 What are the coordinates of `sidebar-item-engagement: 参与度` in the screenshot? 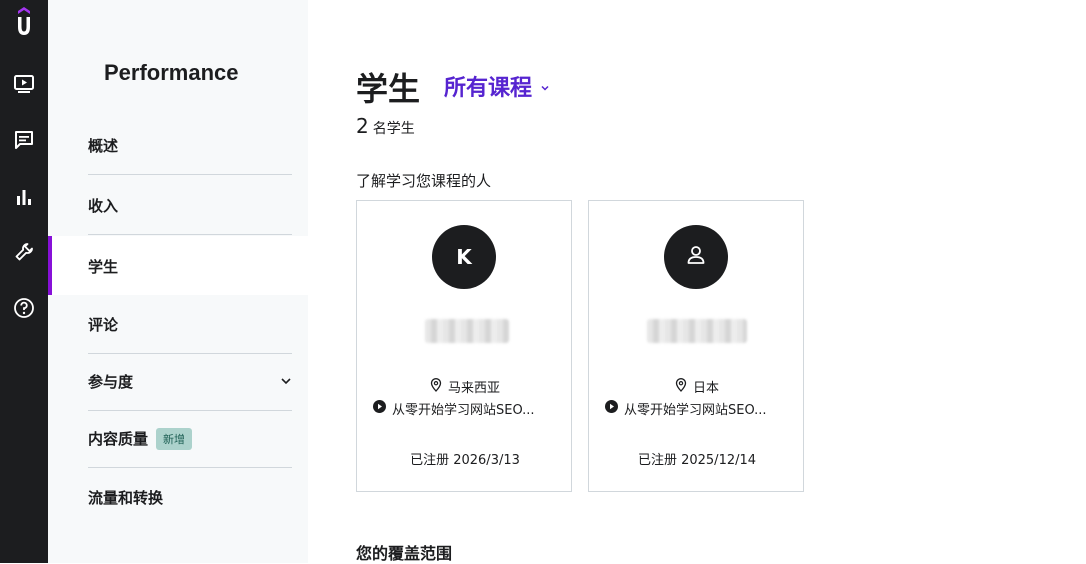 It's located at (190, 382).